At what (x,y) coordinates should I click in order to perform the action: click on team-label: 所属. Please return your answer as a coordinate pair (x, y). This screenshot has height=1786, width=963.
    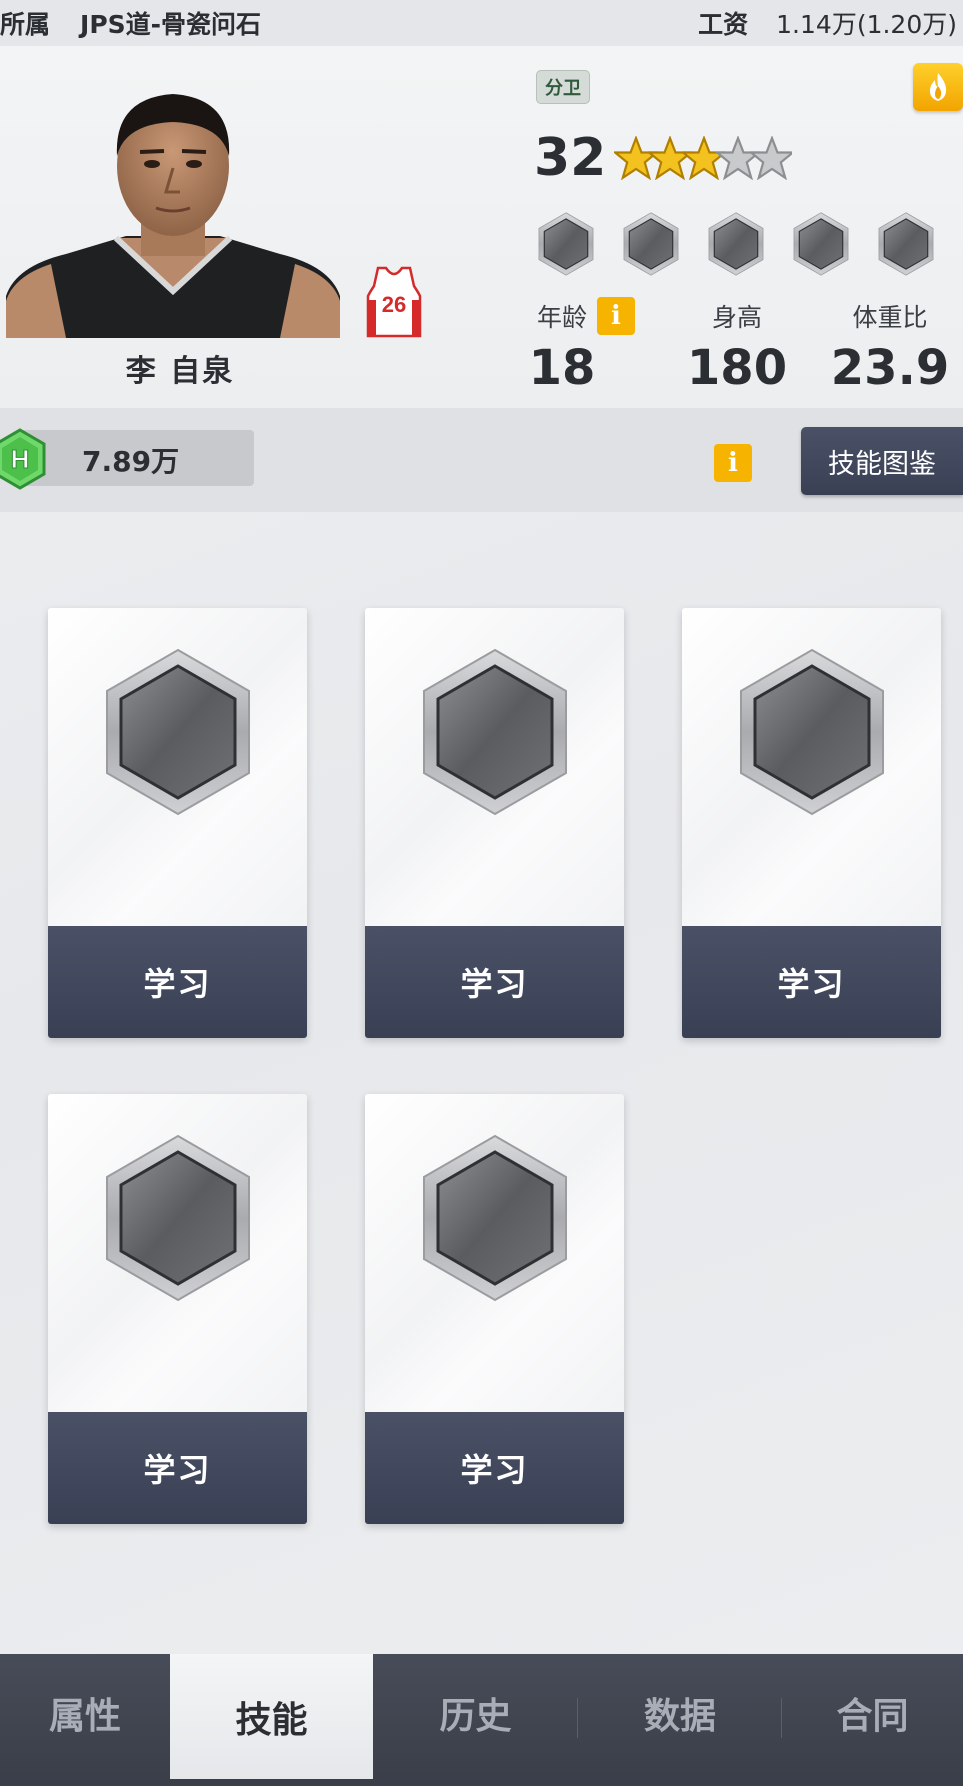
    Looking at the image, I should click on (25, 24).